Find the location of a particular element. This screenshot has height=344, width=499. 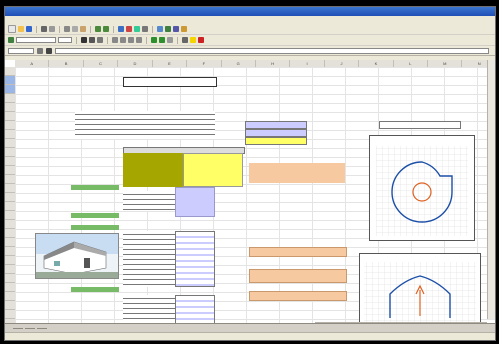

formula-bar is located at coordinates (250, 51).